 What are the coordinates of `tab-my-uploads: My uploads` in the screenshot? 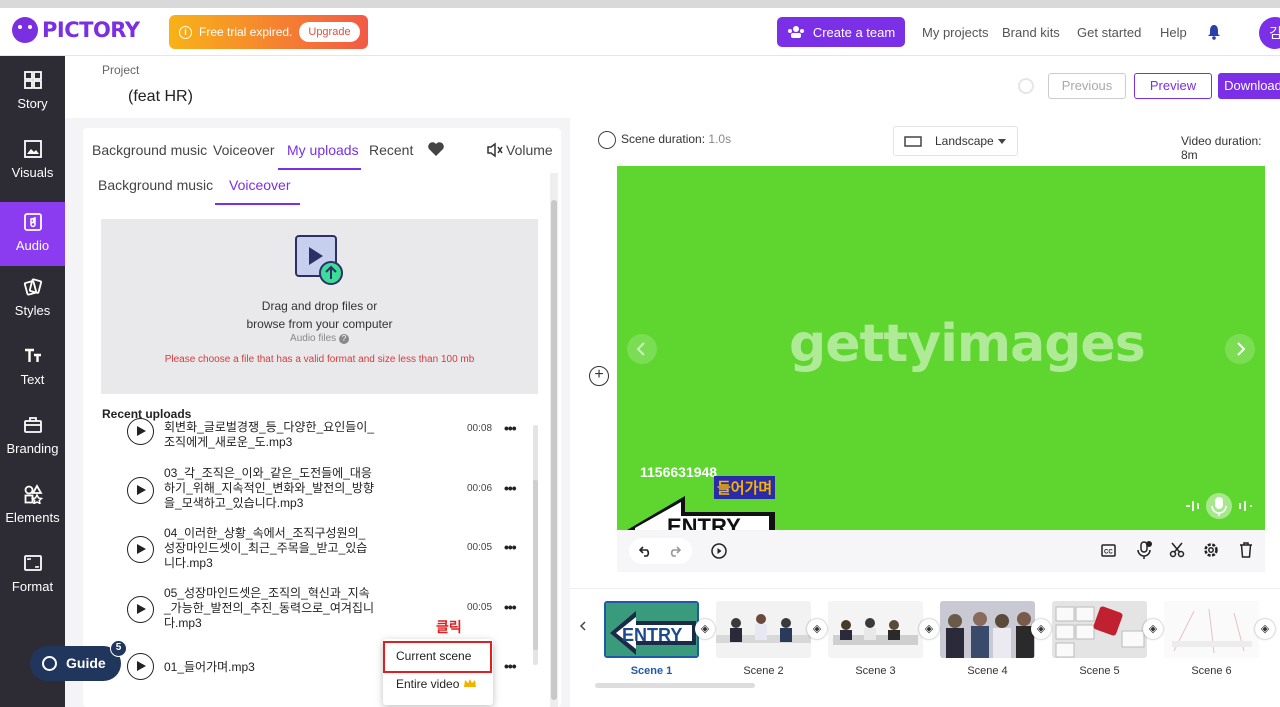 It's located at (323, 150).